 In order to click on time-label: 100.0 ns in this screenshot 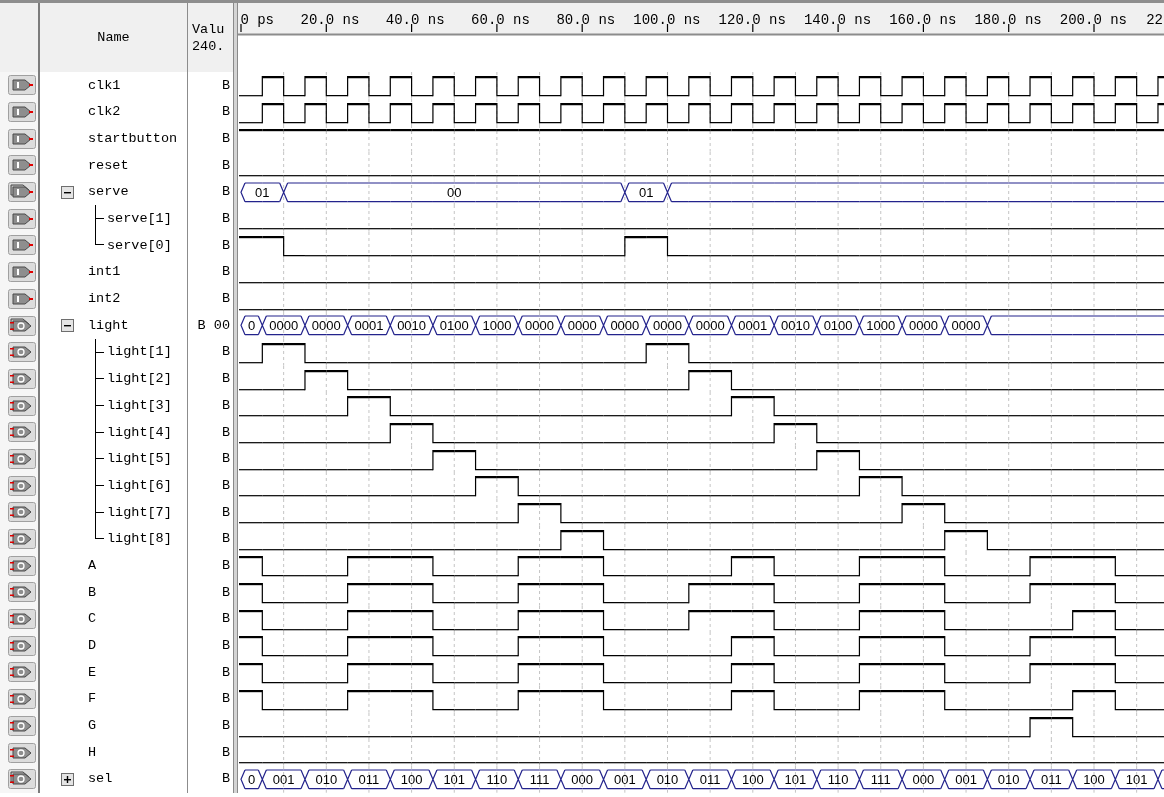, I will do `click(667, 20)`.